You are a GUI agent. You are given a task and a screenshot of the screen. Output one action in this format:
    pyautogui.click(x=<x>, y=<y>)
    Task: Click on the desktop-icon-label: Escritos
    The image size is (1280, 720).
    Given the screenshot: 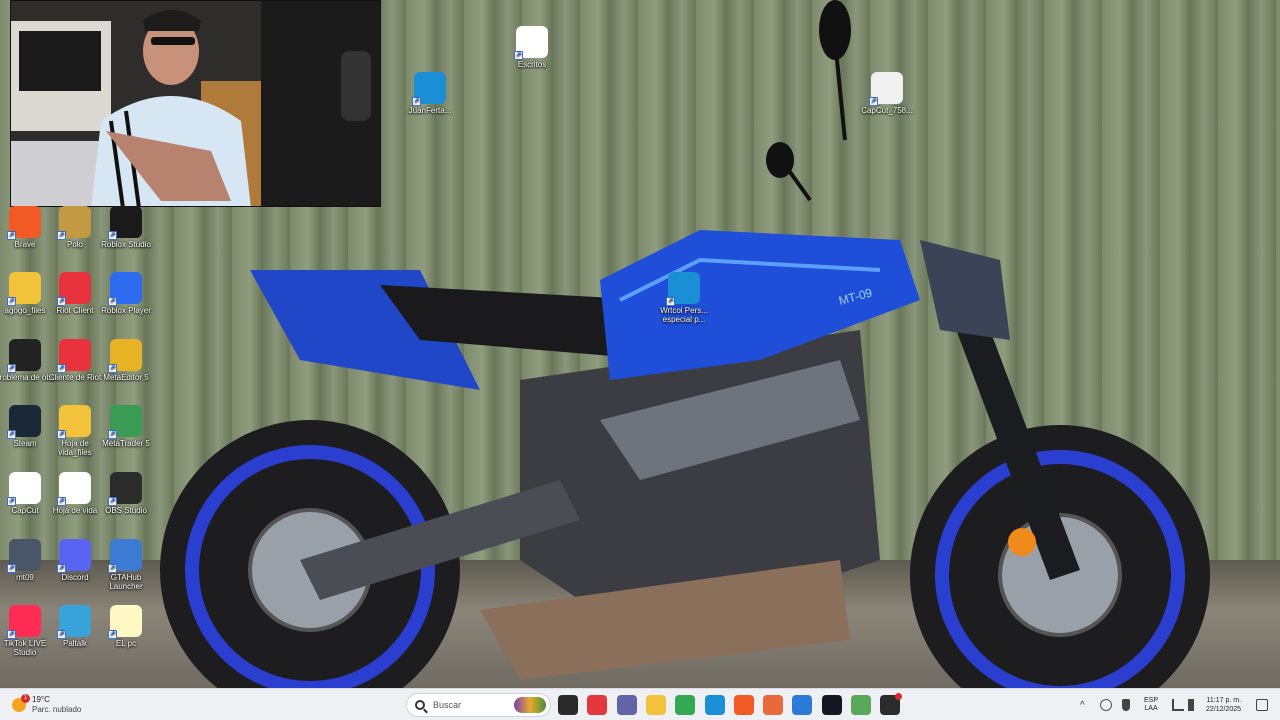 What is the action you would take?
    pyautogui.click(x=532, y=64)
    